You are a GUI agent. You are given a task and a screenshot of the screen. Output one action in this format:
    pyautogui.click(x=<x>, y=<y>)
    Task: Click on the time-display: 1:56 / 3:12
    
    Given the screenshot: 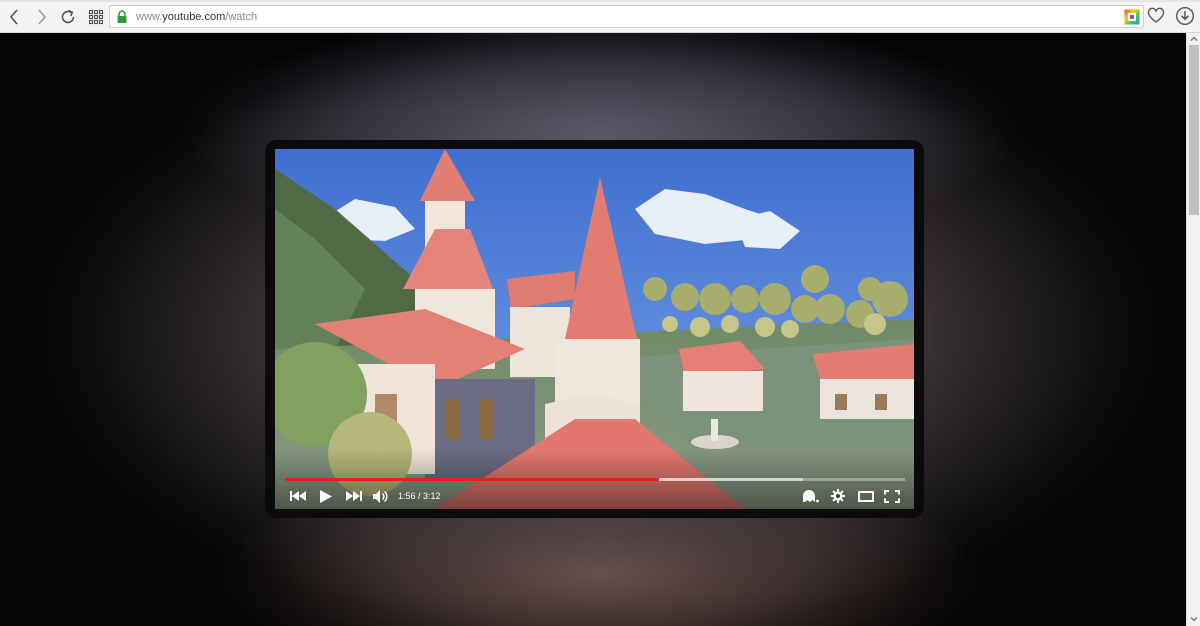 What is the action you would take?
    pyautogui.click(x=419, y=496)
    